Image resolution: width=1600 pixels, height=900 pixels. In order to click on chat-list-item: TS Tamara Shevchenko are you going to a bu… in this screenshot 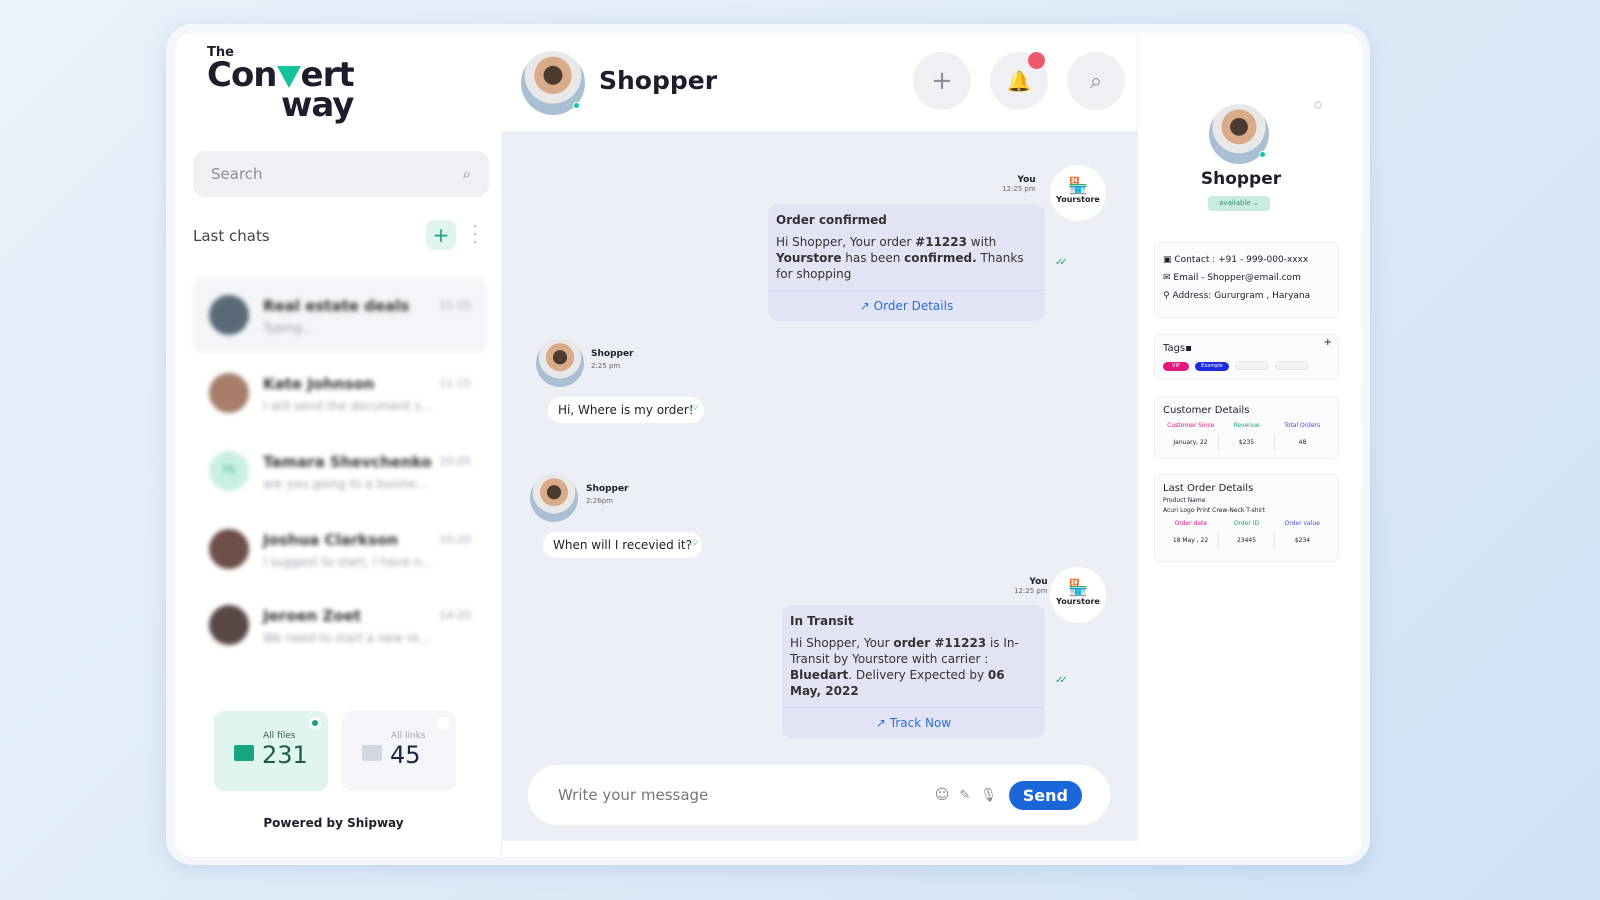, I will do `click(340, 471)`.